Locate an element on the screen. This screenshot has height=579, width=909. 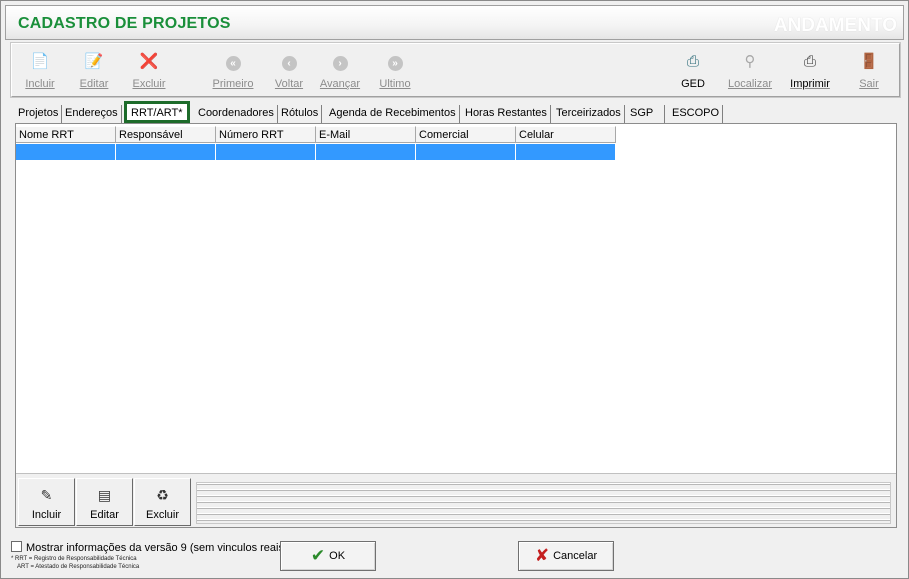
editar-button: 📝 Editar is located at coordinates (94, 71).